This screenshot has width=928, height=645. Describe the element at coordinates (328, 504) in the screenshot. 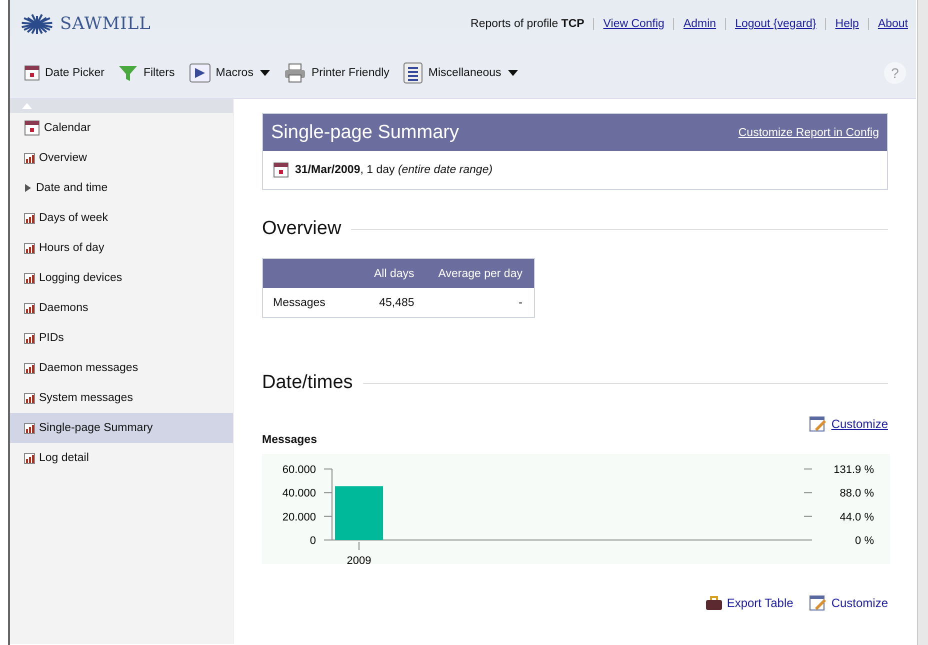

I see `y-axis` at that location.